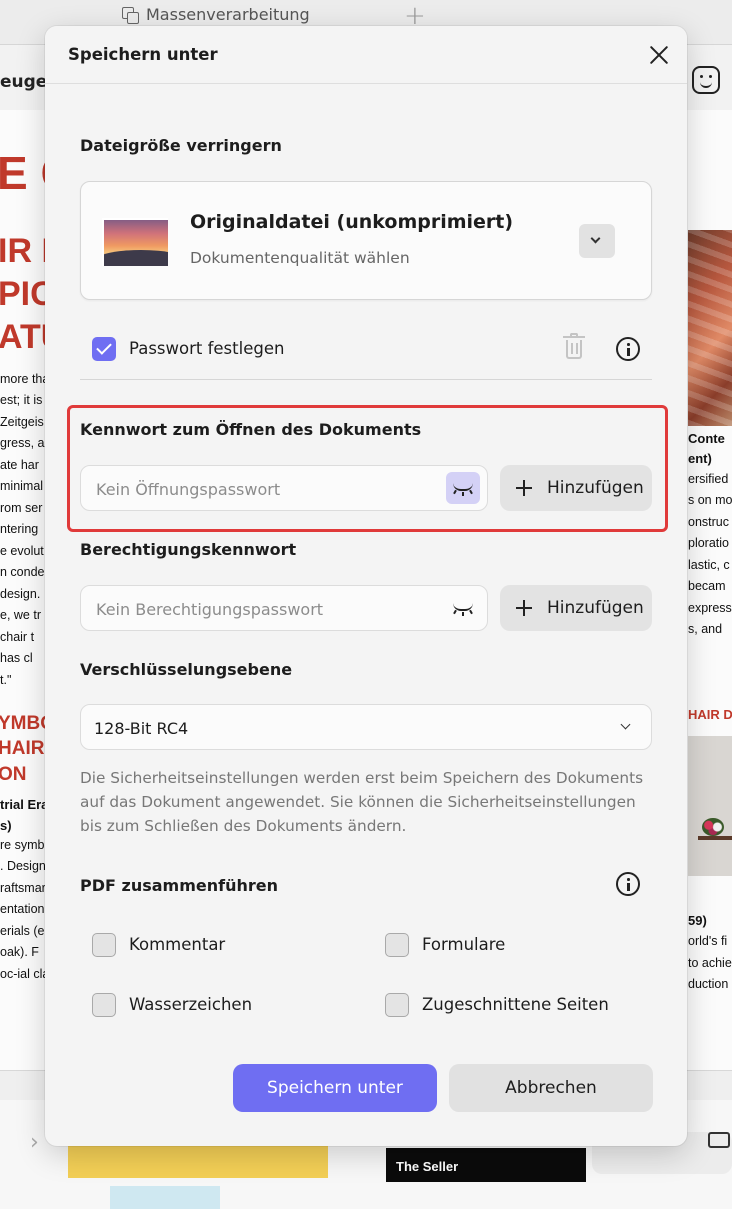 The height and width of the screenshot is (1209, 732). Describe the element at coordinates (181, 145) in the screenshot. I see `reduce-size-heading: Dateigröße verringern` at that location.